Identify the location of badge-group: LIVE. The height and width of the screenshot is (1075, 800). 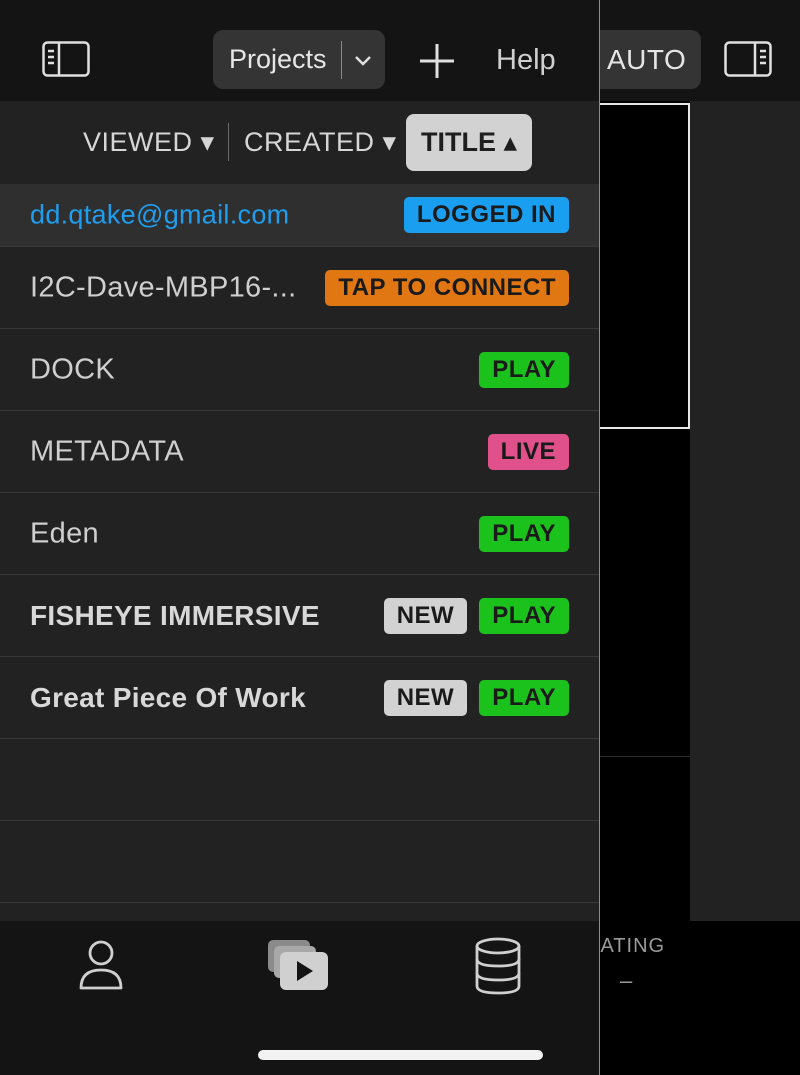
(528, 451).